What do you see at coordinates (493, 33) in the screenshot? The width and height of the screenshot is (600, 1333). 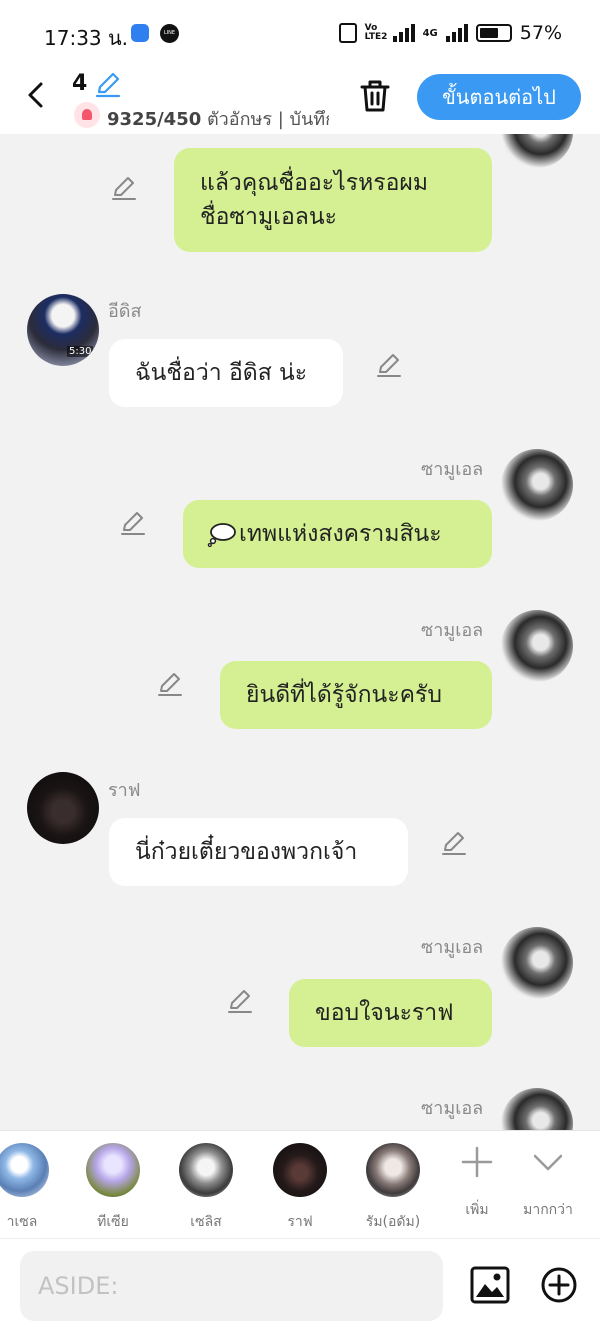 I see `battery-icon` at bounding box center [493, 33].